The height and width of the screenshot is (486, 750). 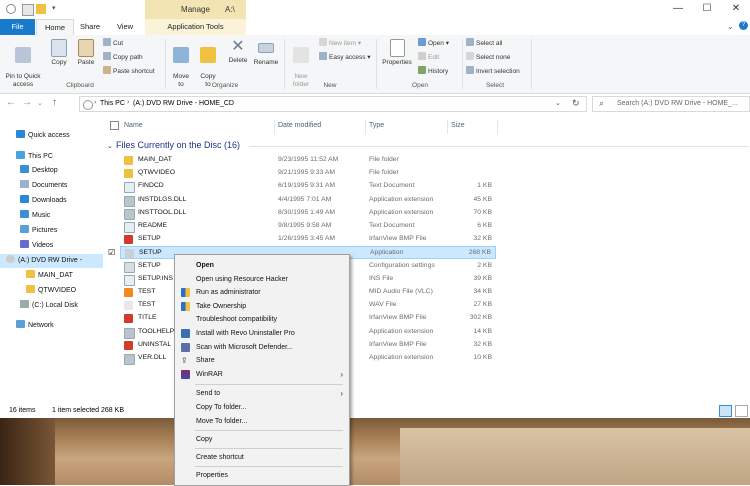 What do you see at coordinates (488, 57) in the screenshot?
I see `select-none-button: Select none` at bounding box center [488, 57].